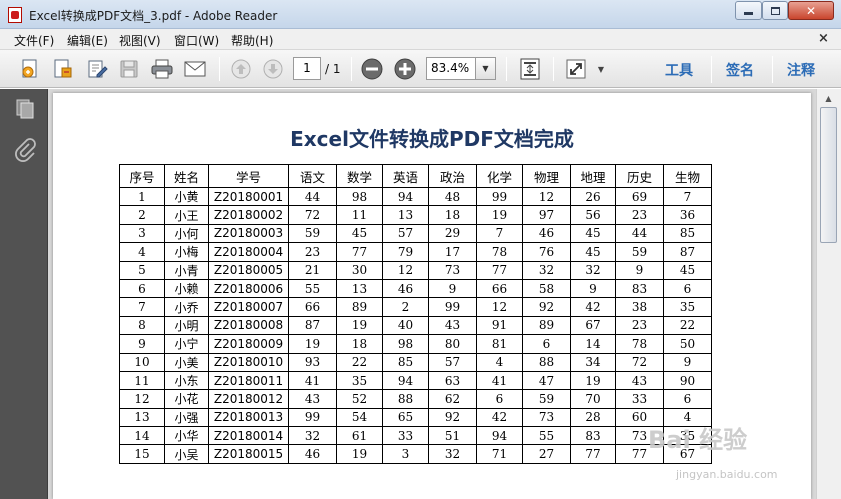  I want to click on table-cell: 27, so click(546, 454).